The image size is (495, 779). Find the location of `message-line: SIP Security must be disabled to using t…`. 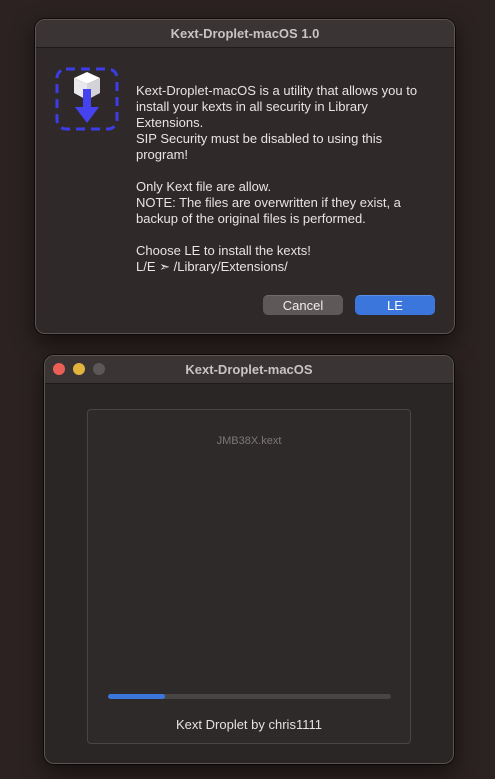

message-line: SIP Security must be disabled to using t… is located at coordinates (259, 138).